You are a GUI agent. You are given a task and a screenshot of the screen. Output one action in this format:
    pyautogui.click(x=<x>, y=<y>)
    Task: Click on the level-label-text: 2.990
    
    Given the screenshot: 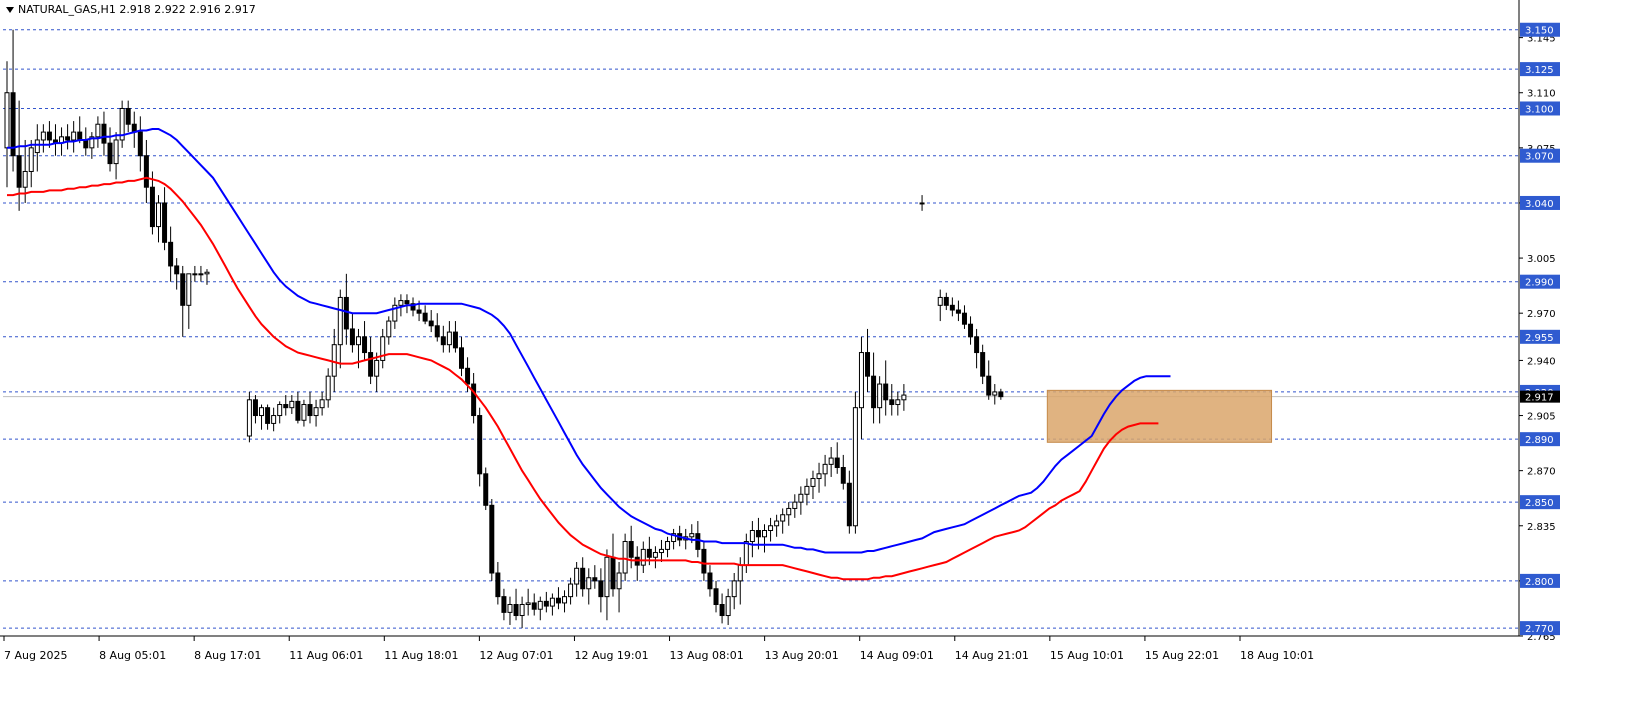 What is the action you would take?
    pyautogui.click(x=1539, y=283)
    